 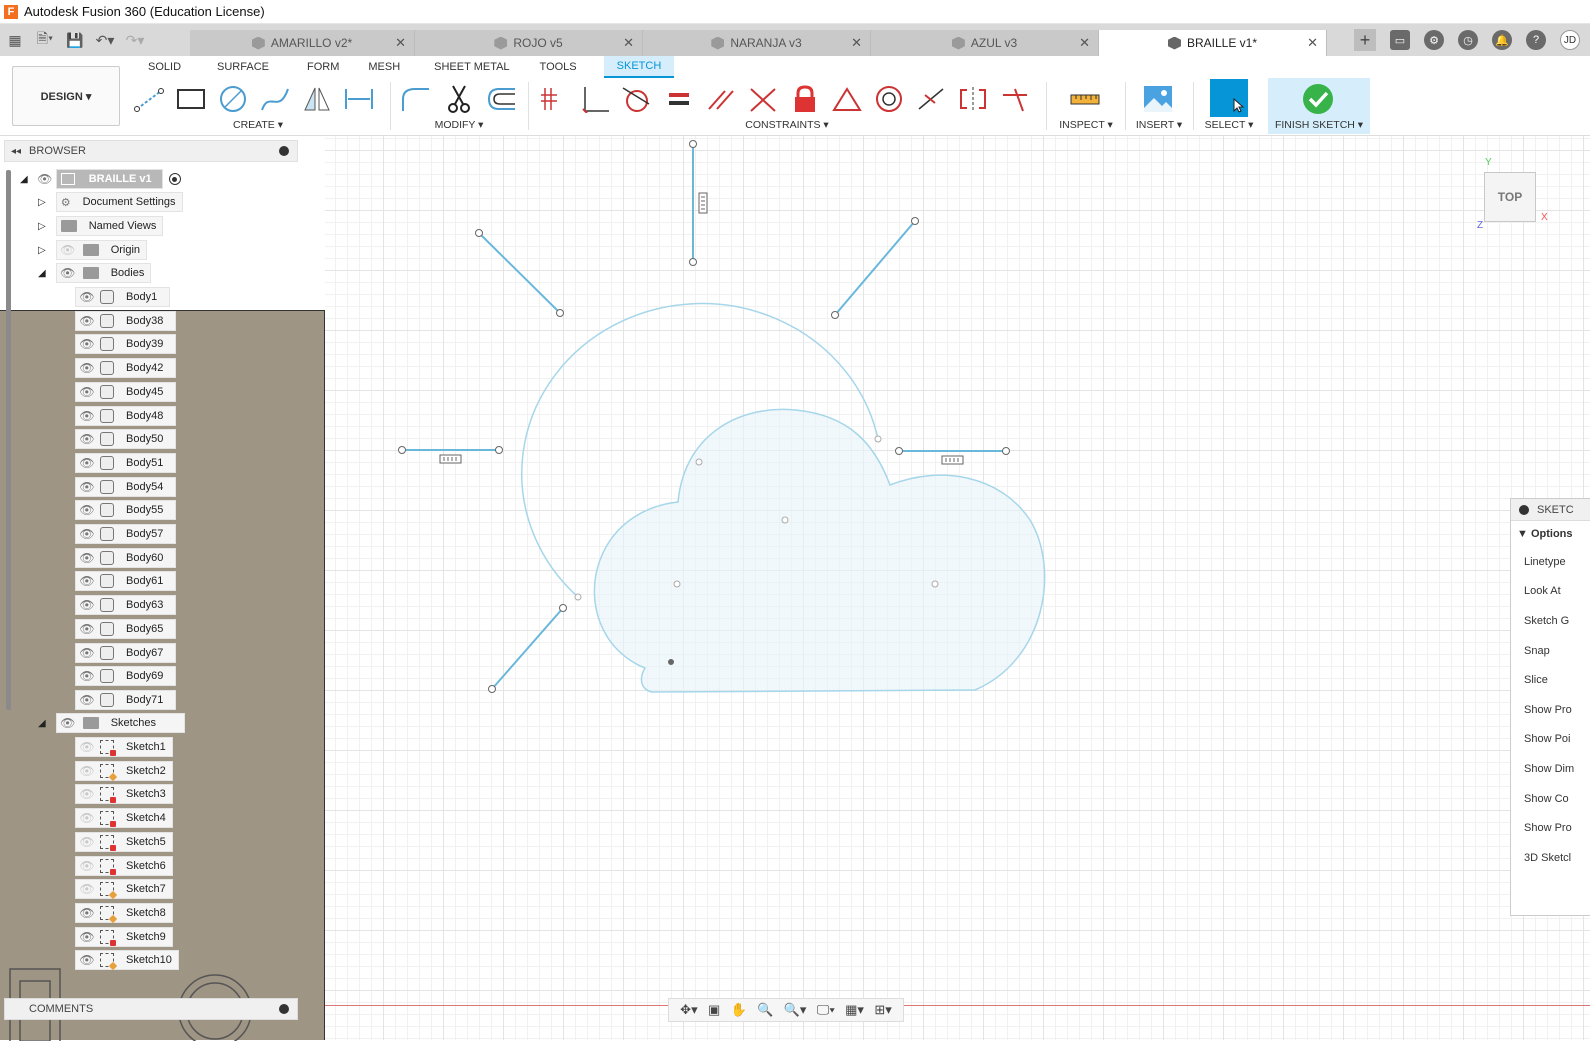 What do you see at coordinates (1524, 509) in the screenshot?
I see `collapse-icon` at bounding box center [1524, 509].